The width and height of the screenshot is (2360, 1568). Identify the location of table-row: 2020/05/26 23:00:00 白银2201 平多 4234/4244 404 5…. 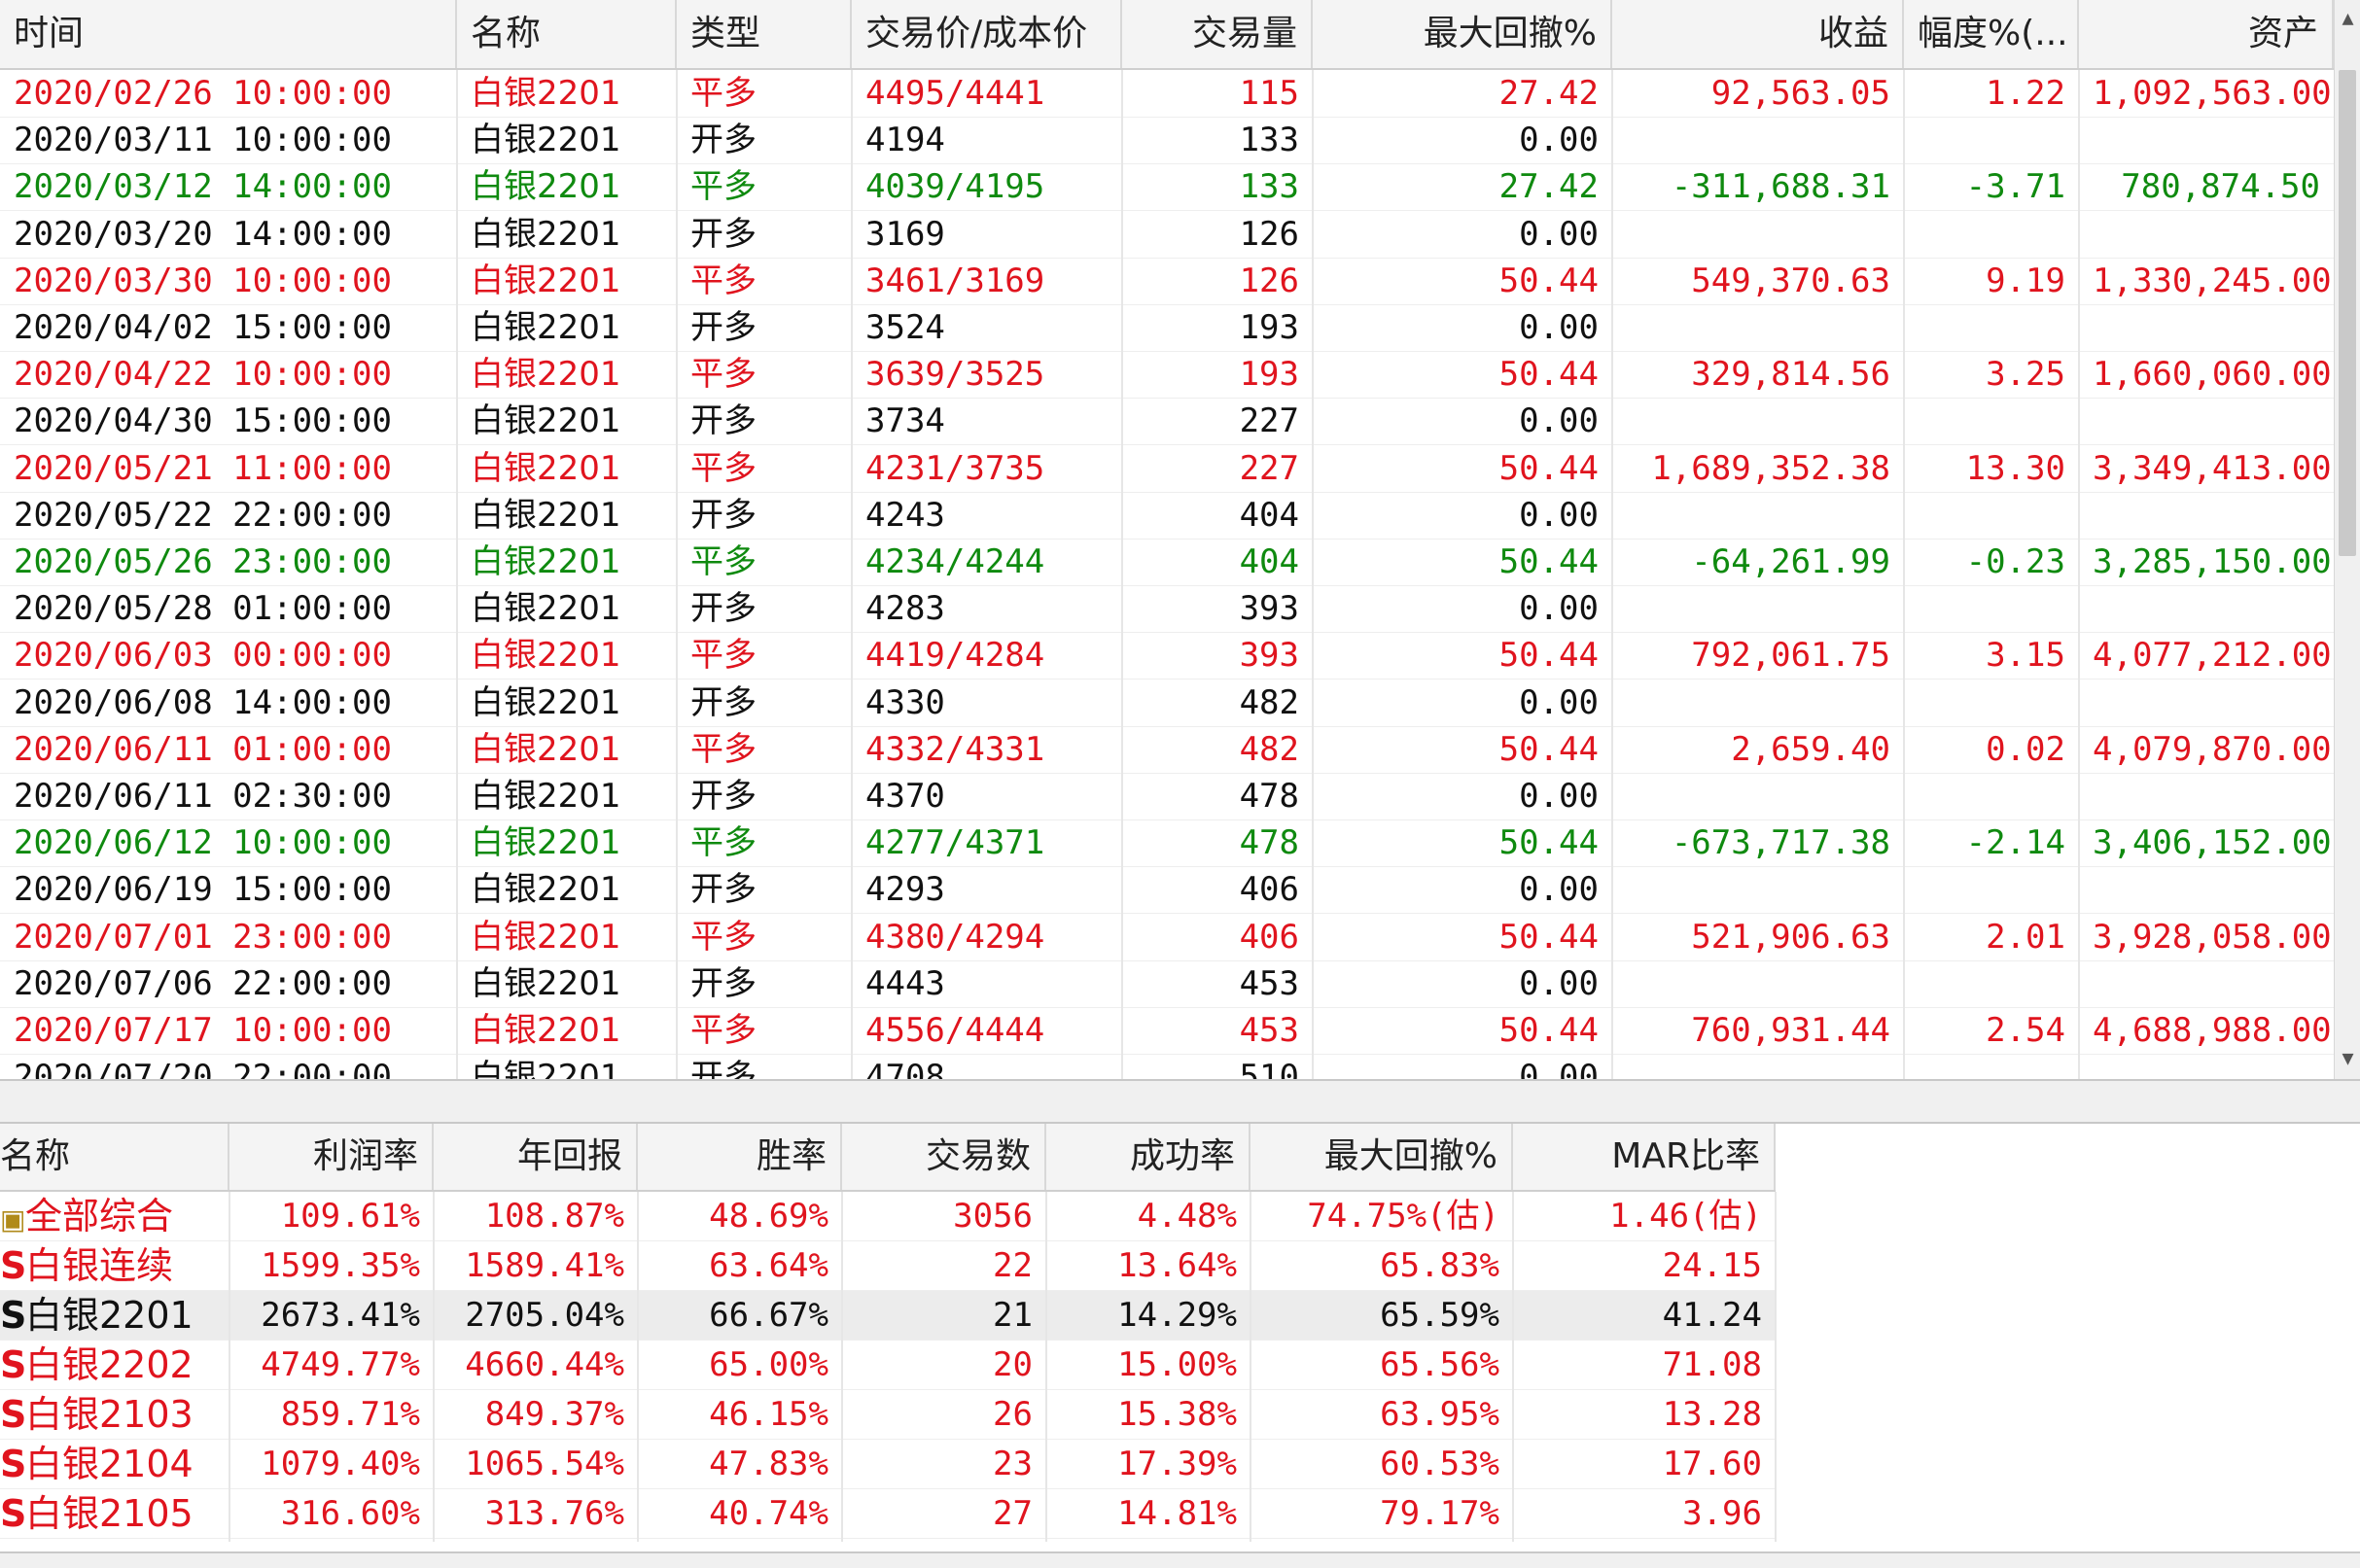
(1167, 562).